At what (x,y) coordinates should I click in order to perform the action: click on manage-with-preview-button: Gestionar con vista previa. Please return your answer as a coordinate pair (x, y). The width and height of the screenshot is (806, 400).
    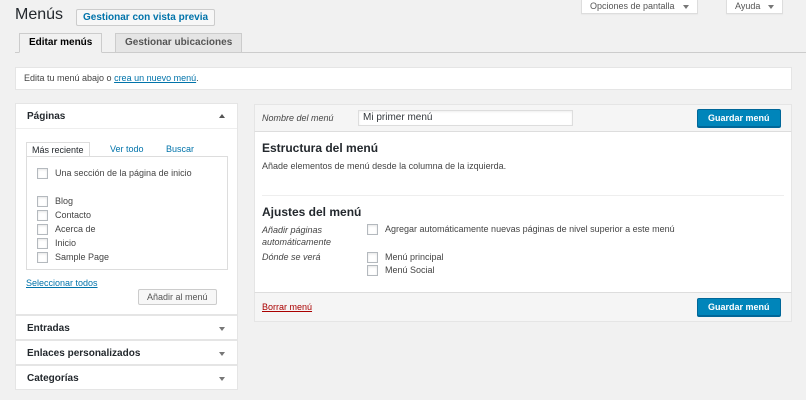
    Looking at the image, I should click on (146, 17).